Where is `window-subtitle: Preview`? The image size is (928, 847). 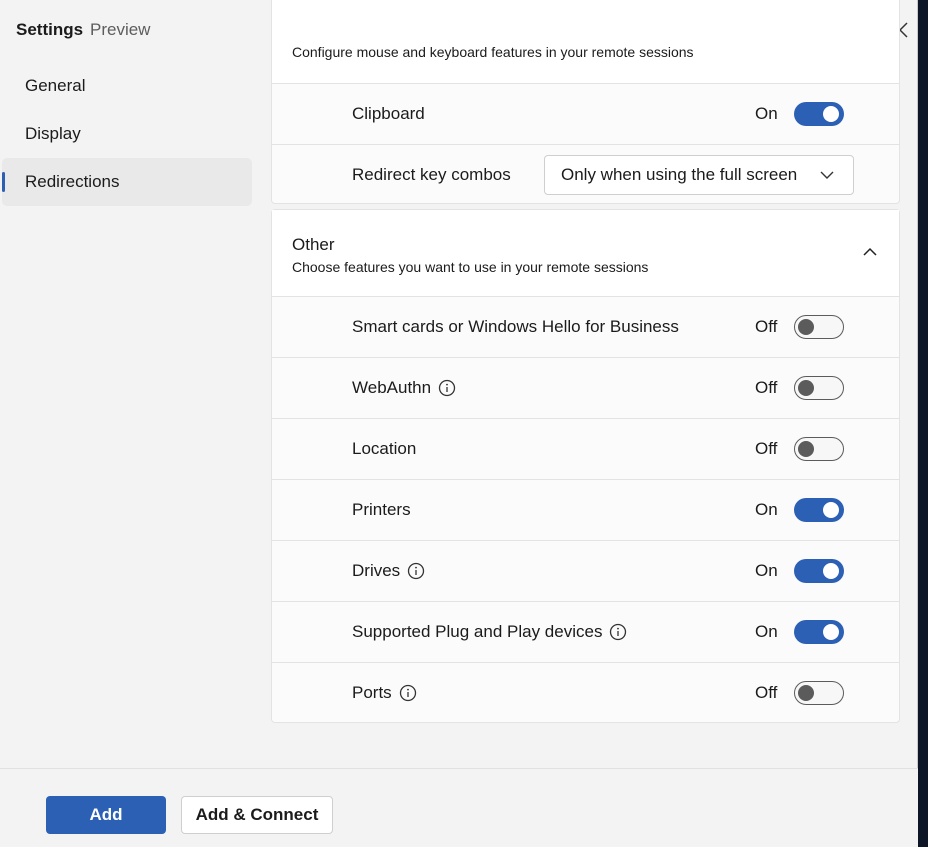 window-subtitle: Preview is located at coordinates (120, 29).